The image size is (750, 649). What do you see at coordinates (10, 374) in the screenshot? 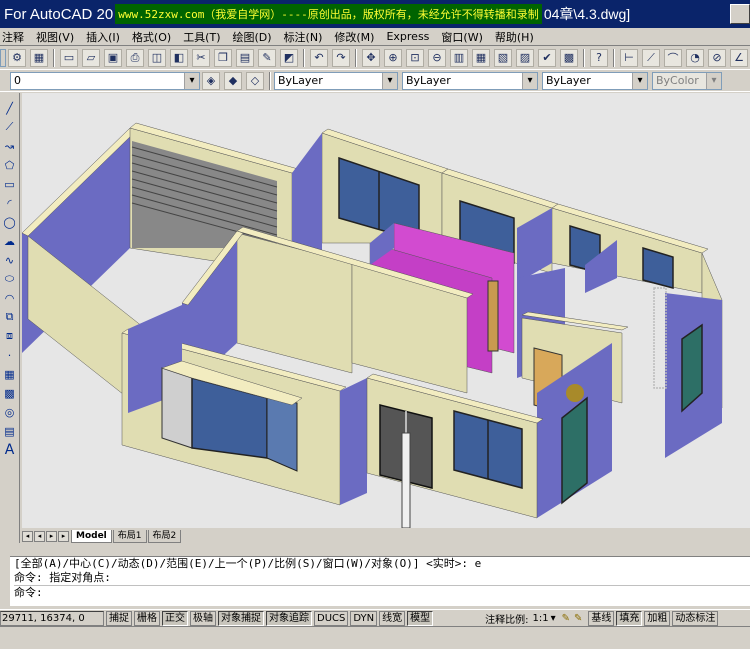
I see `hatch-icon: ▦` at bounding box center [10, 374].